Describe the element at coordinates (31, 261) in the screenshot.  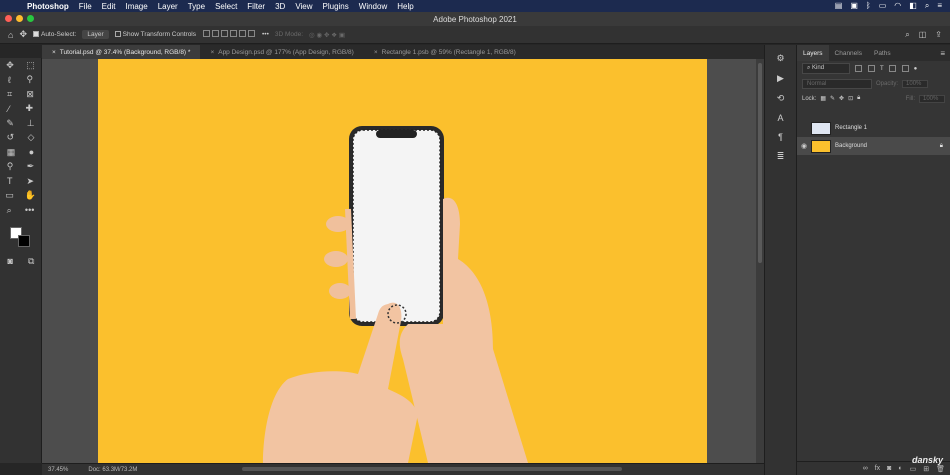
I see `screen-mode-icon: ⧉` at that location.